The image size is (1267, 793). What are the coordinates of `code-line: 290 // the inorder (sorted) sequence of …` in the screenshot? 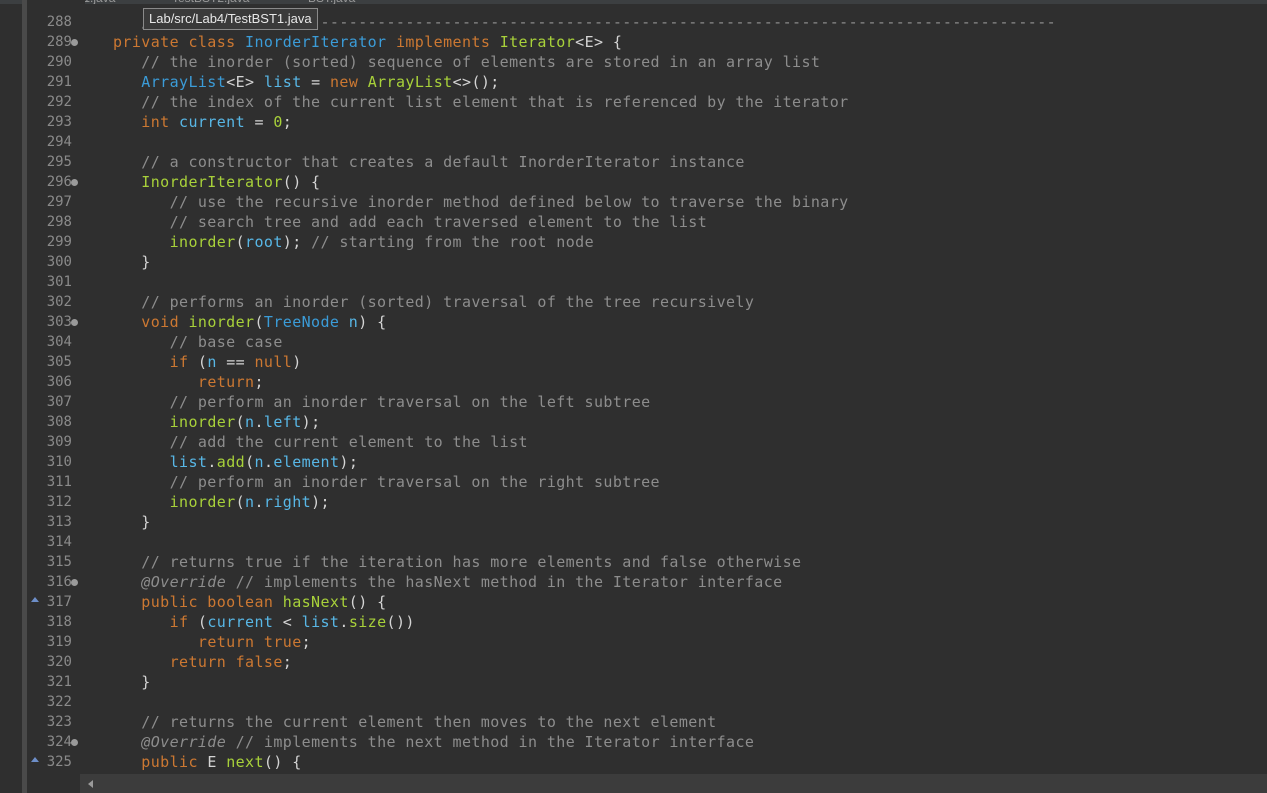 It's located at (633, 62).